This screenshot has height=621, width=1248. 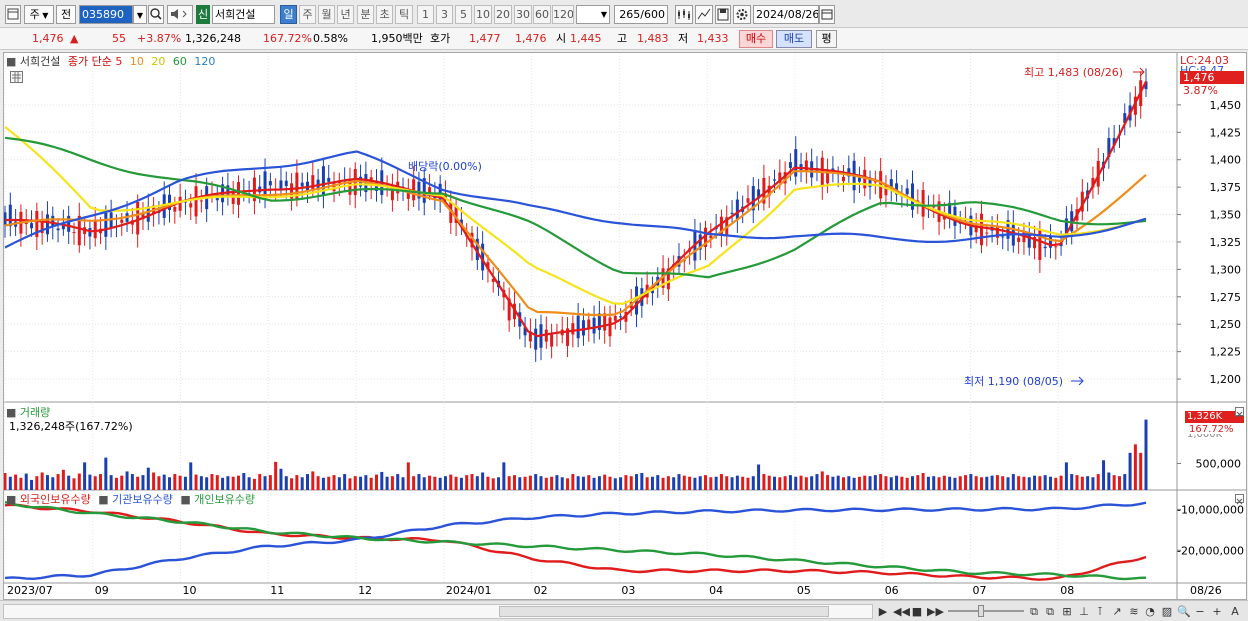 What do you see at coordinates (40, 61) in the screenshot?
I see `stock-title: 서희건설` at bounding box center [40, 61].